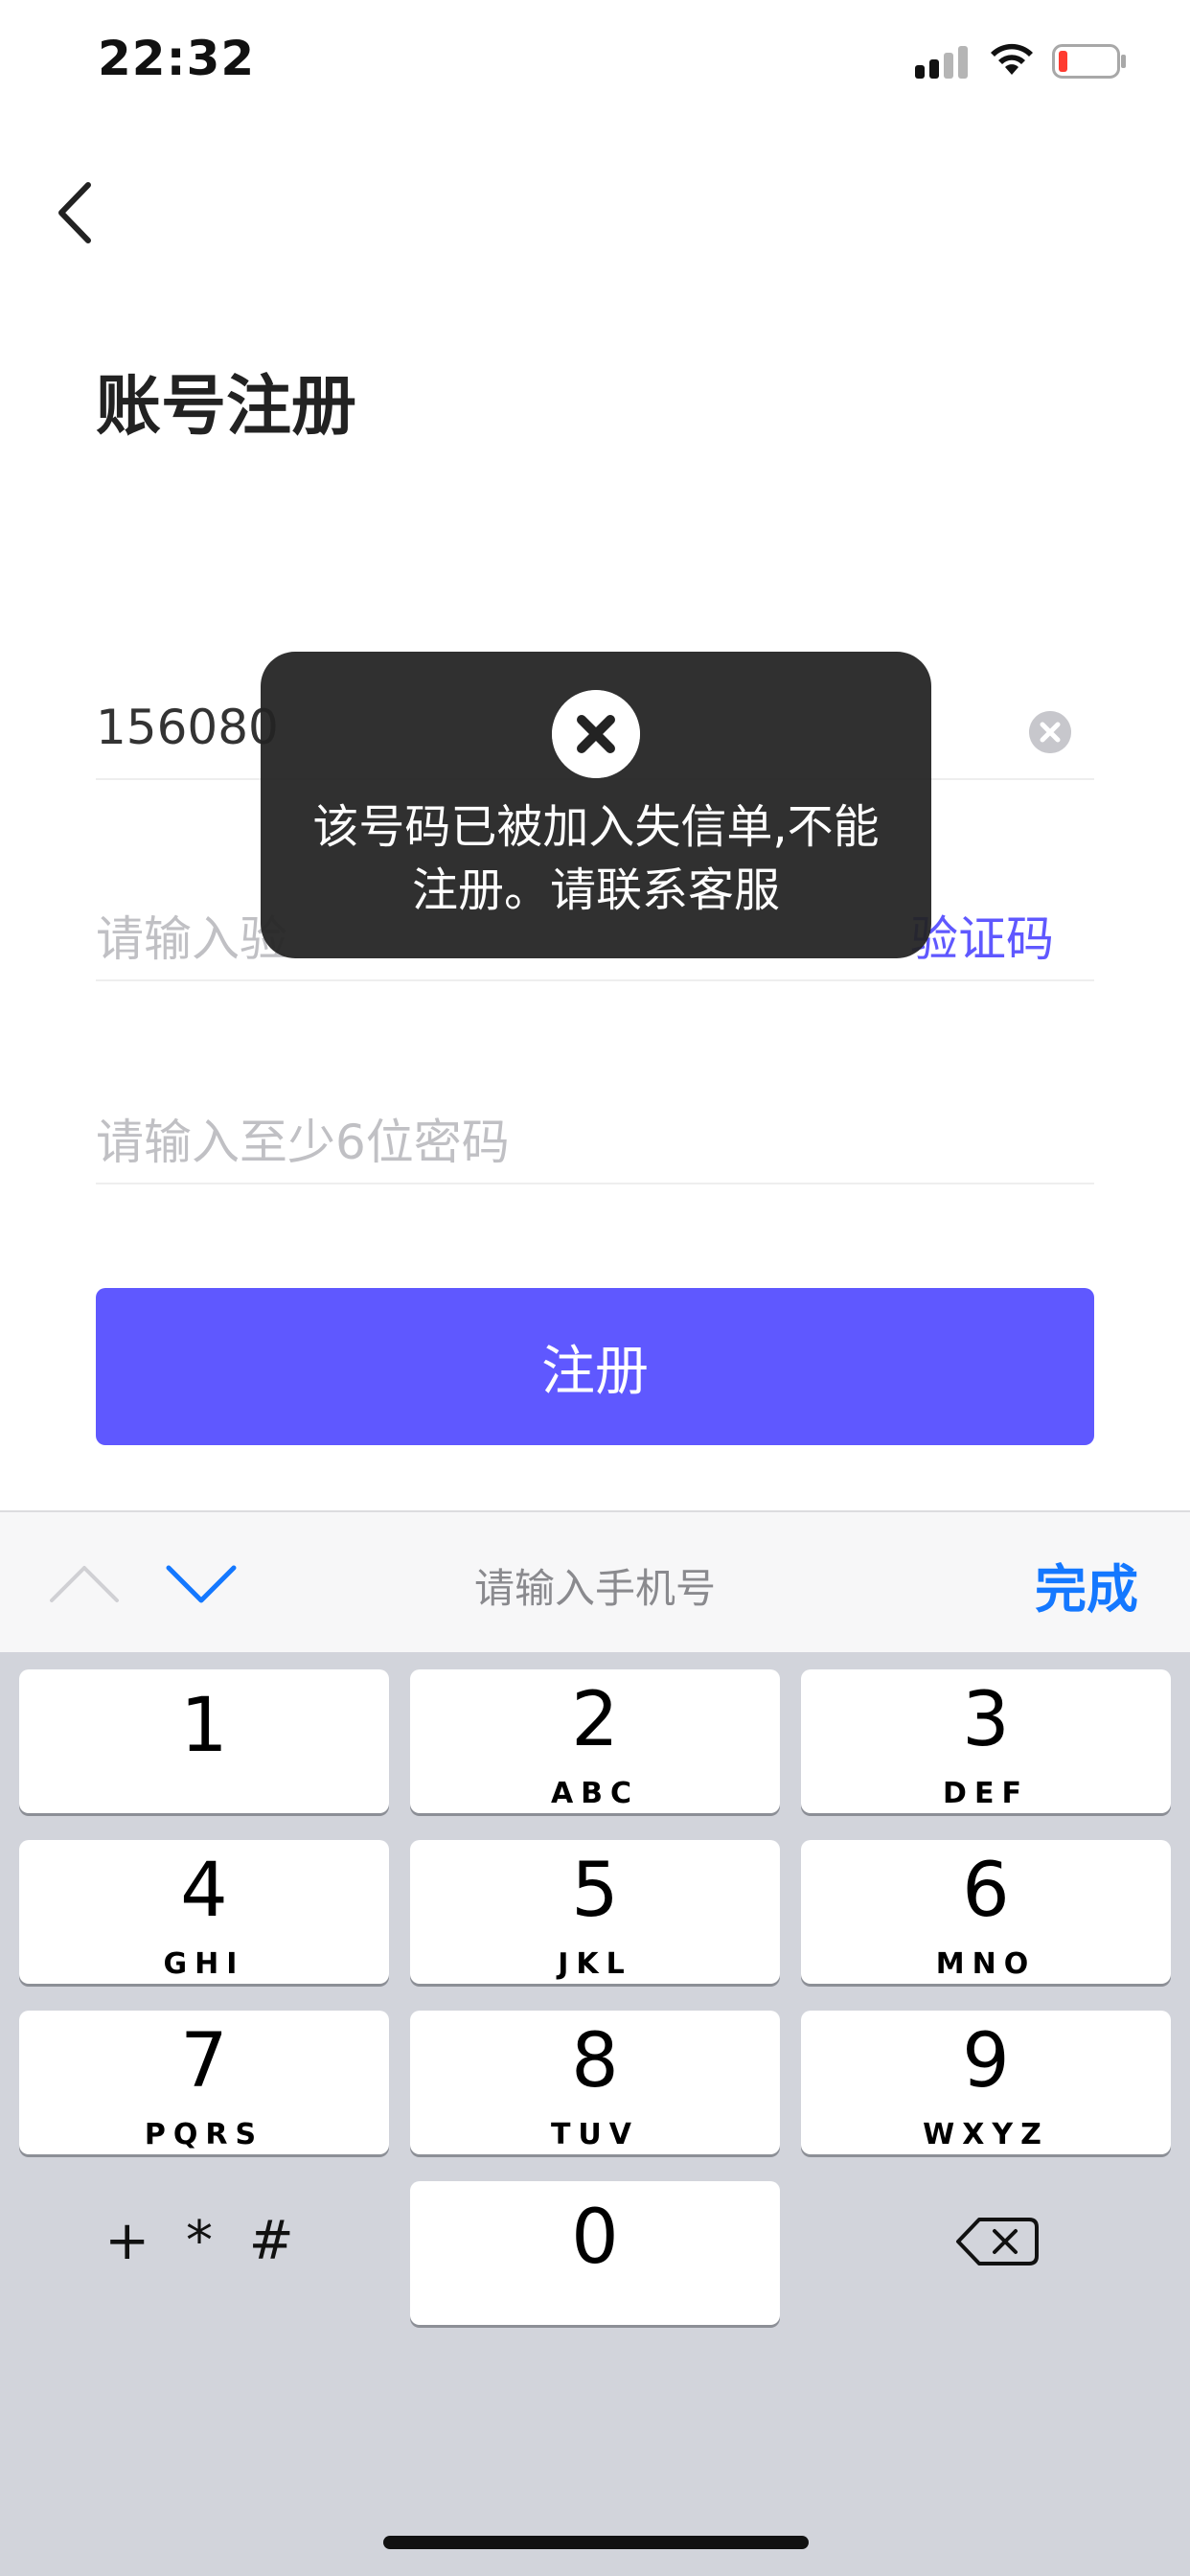 This screenshot has width=1190, height=2576. I want to click on key-digit: 4, so click(204, 1891).